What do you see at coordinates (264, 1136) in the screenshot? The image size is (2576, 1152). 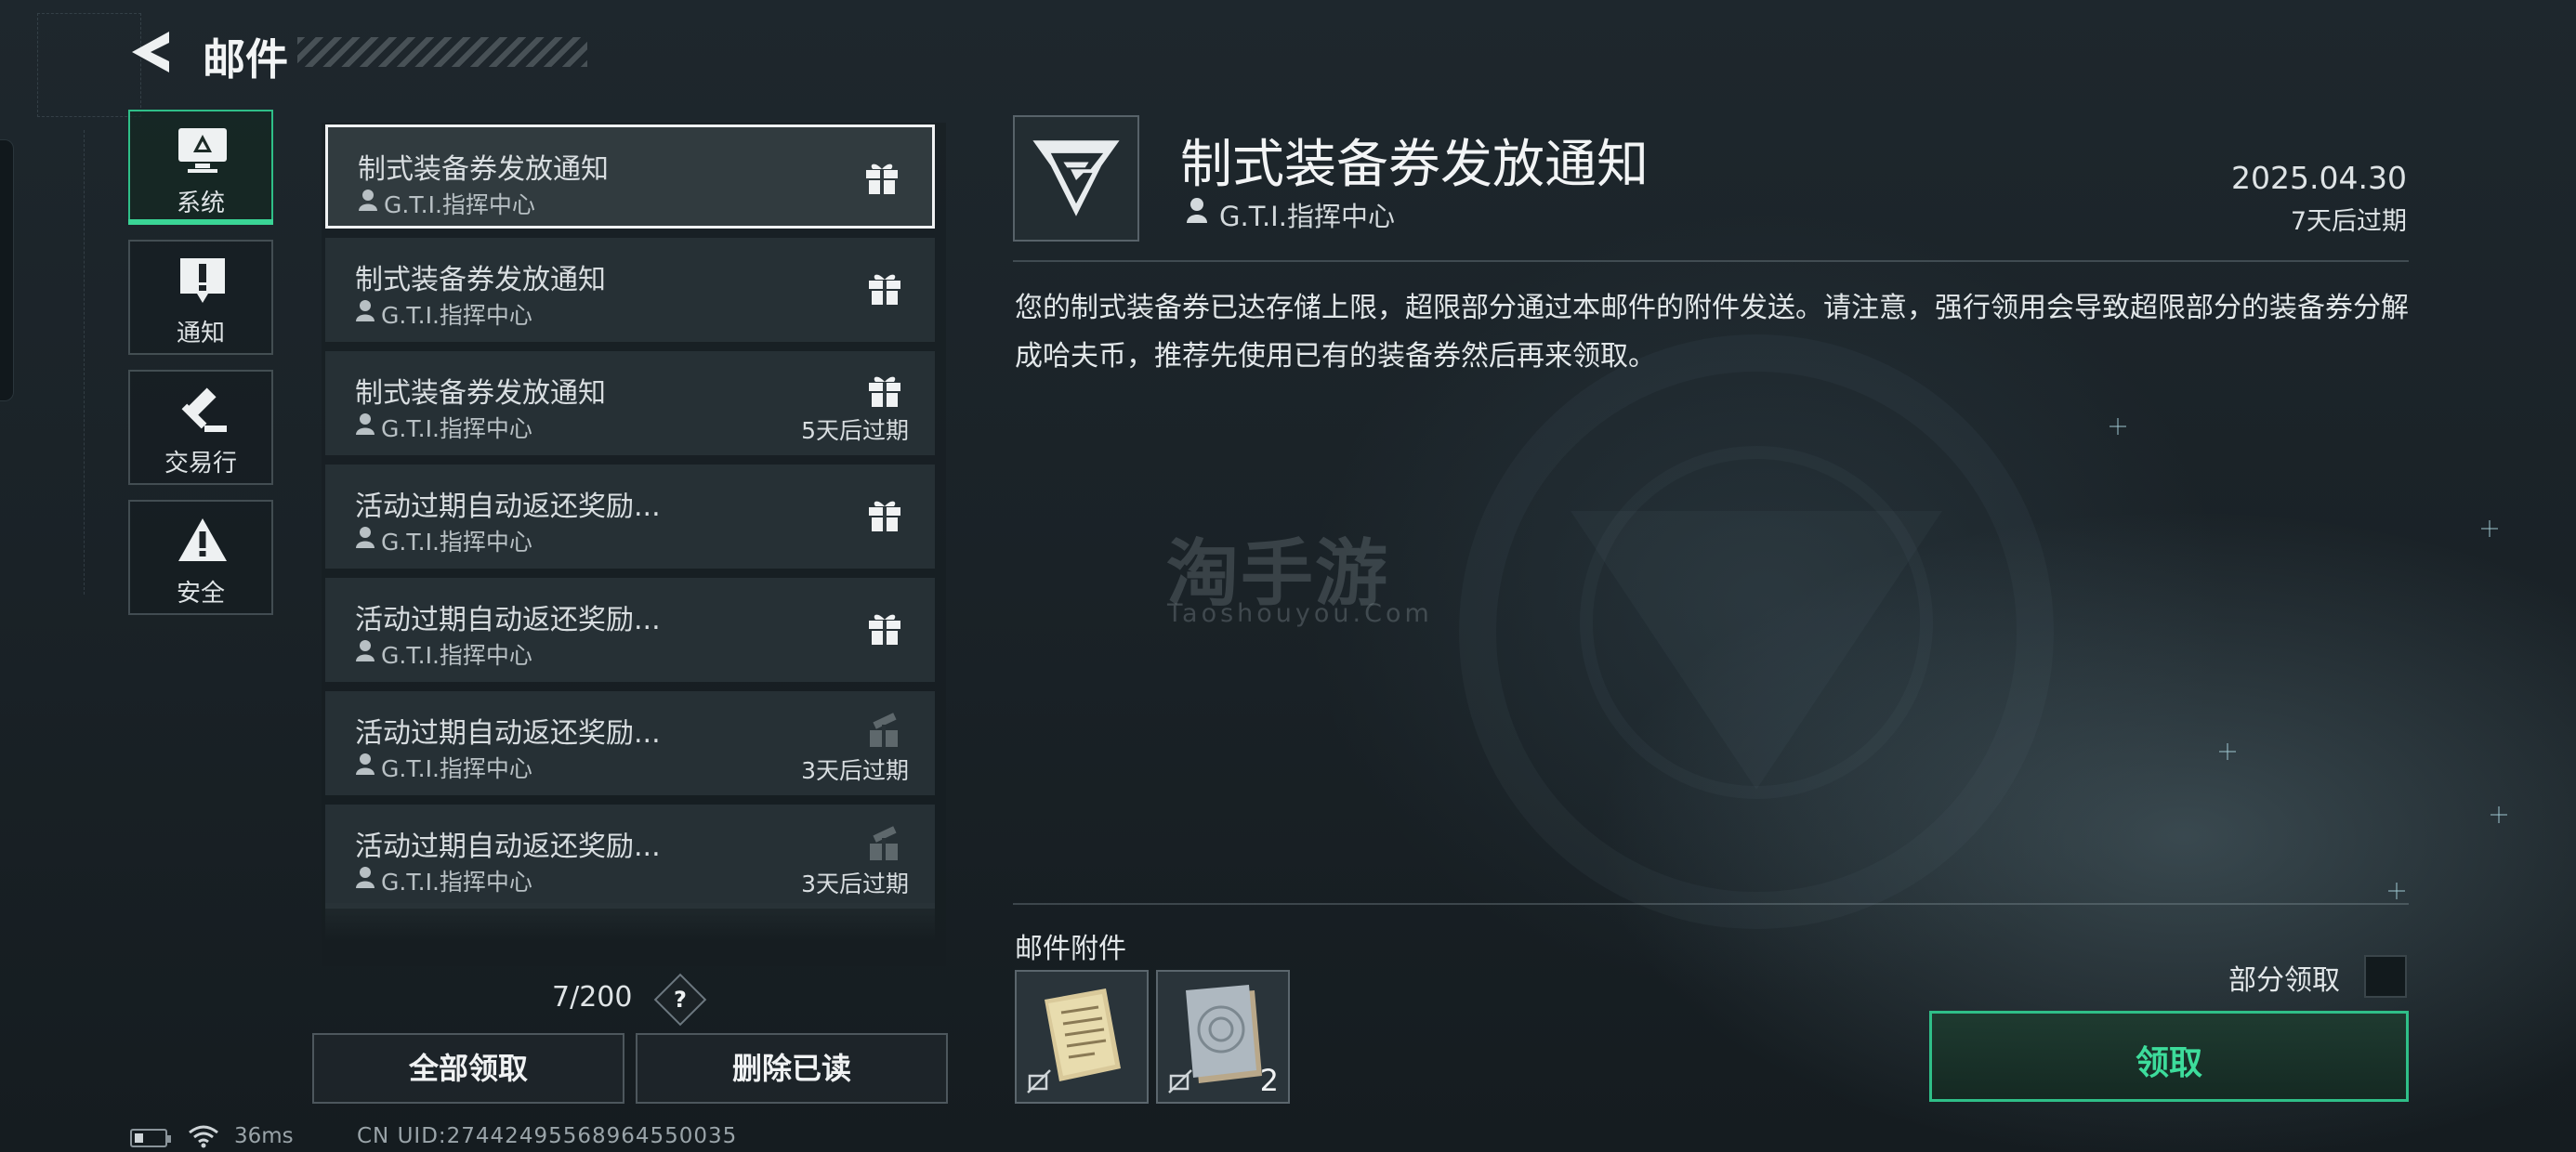 I see `ping-value: 36ms` at bounding box center [264, 1136].